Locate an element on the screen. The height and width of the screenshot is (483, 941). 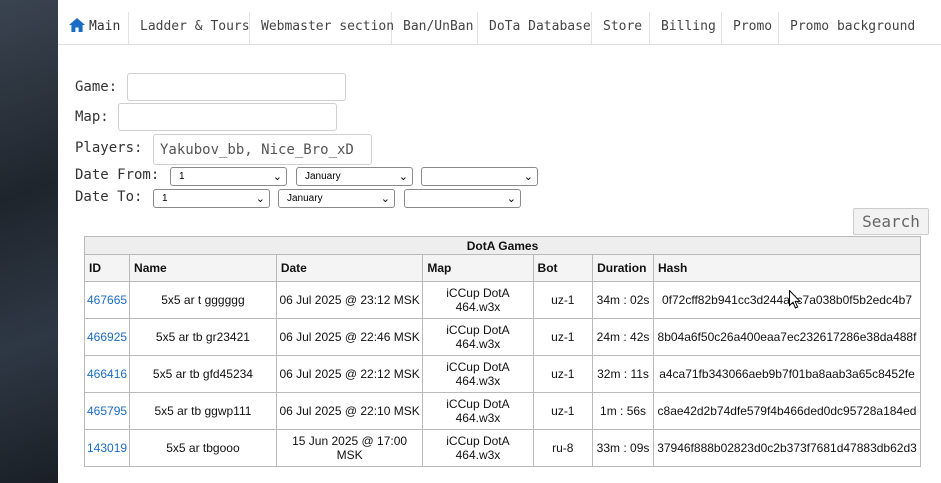
game-duration-cell: 1m : 56s is located at coordinates (623, 411).